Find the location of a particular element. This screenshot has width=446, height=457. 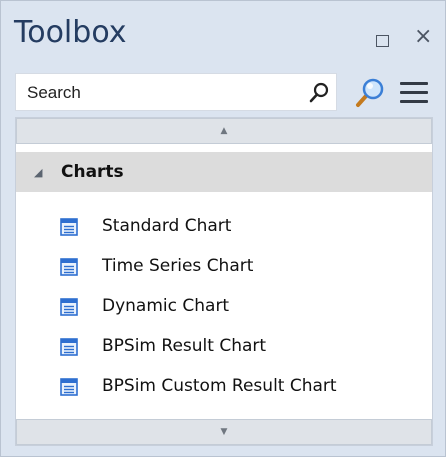

list-item-label: Dynamic Chart is located at coordinates (166, 306).